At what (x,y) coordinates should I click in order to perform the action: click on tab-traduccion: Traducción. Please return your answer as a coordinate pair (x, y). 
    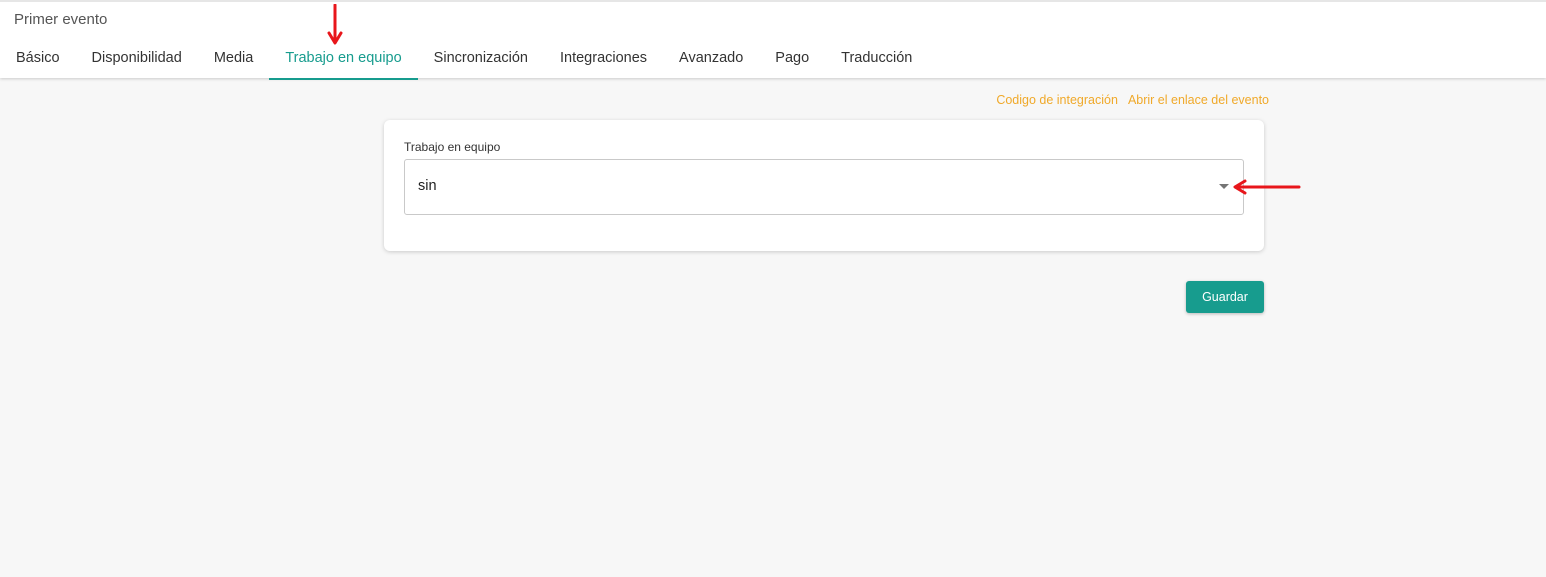
    Looking at the image, I should click on (876, 58).